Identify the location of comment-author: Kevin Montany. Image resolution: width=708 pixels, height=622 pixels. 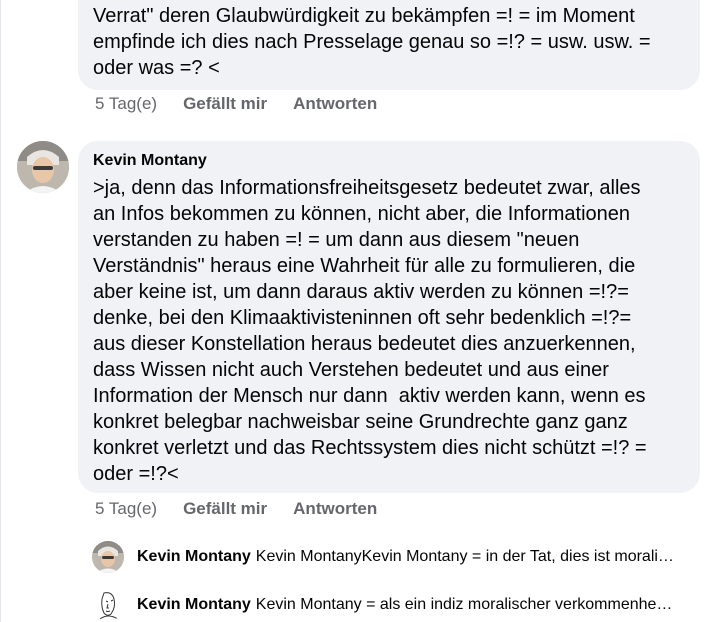
(390, 161).